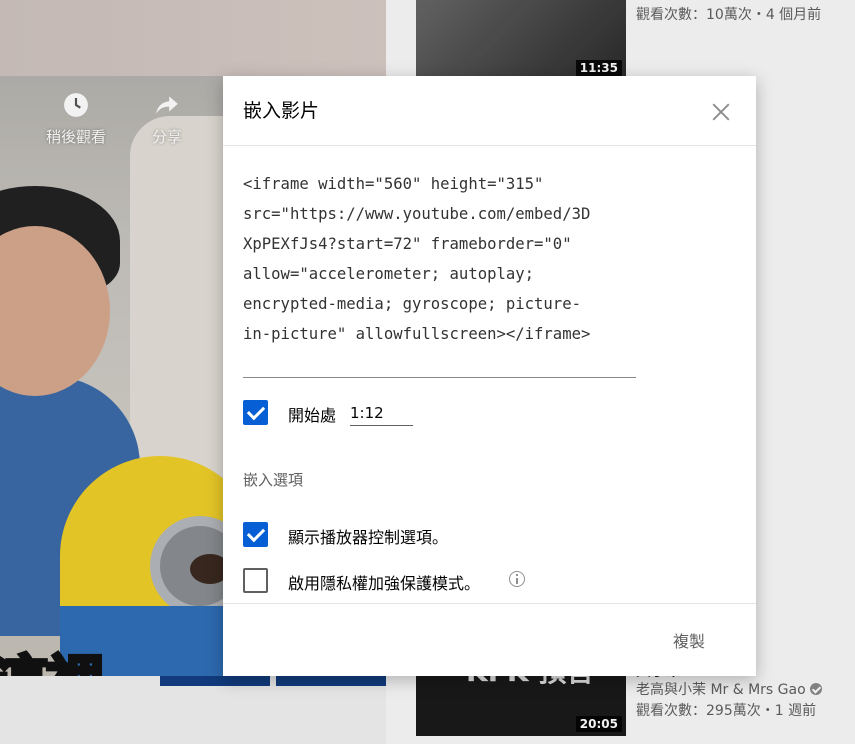 Image resolution: width=855 pixels, height=744 pixels. Describe the element at coordinates (384, 583) in the screenshot. I see `privacy-mode-label: 啟用隱私權加強保護模式。` at that location.